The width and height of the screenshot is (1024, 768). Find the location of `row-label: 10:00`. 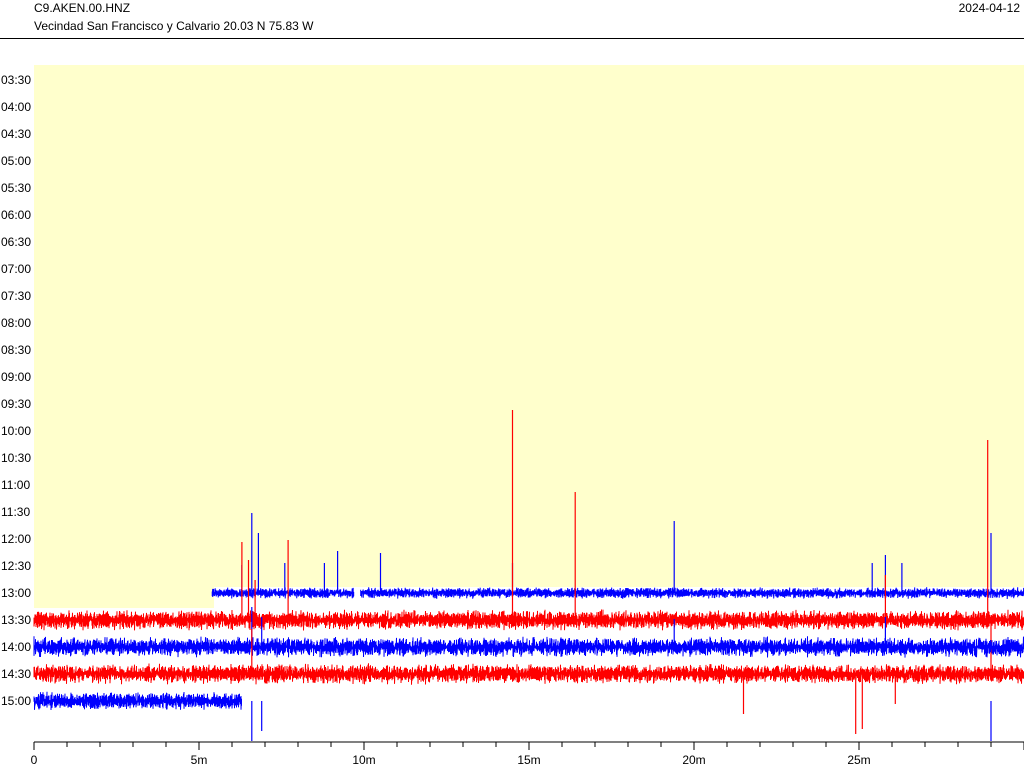

row-label: 10:00 is located at coordinates (16, 431).